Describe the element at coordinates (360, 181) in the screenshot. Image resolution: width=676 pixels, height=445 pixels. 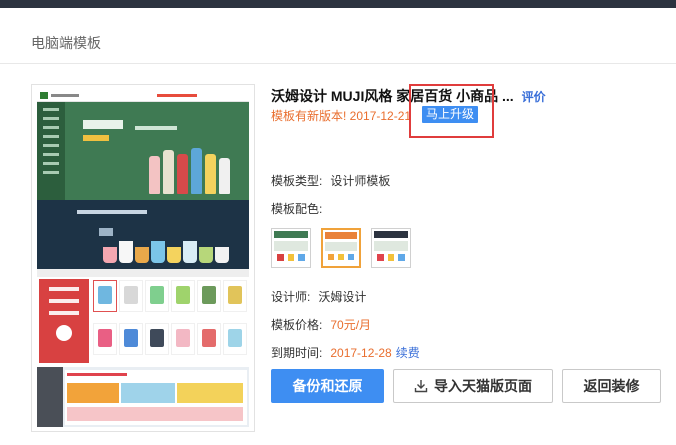
I see `template-type-value: 设计师模板` at that location.